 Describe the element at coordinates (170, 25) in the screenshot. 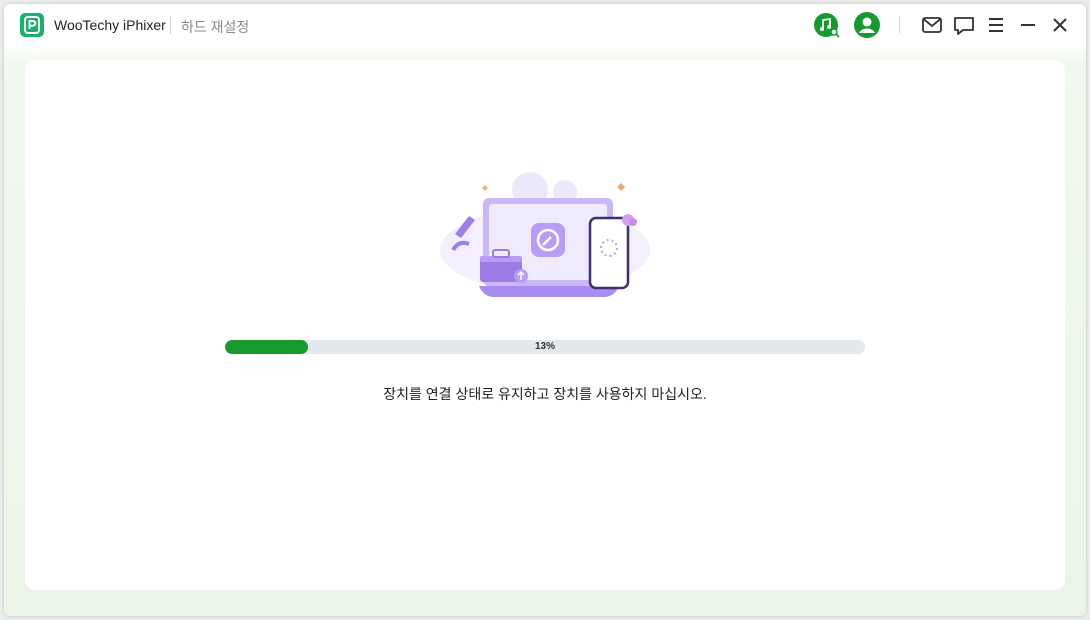

I see `title-divider` at that location.